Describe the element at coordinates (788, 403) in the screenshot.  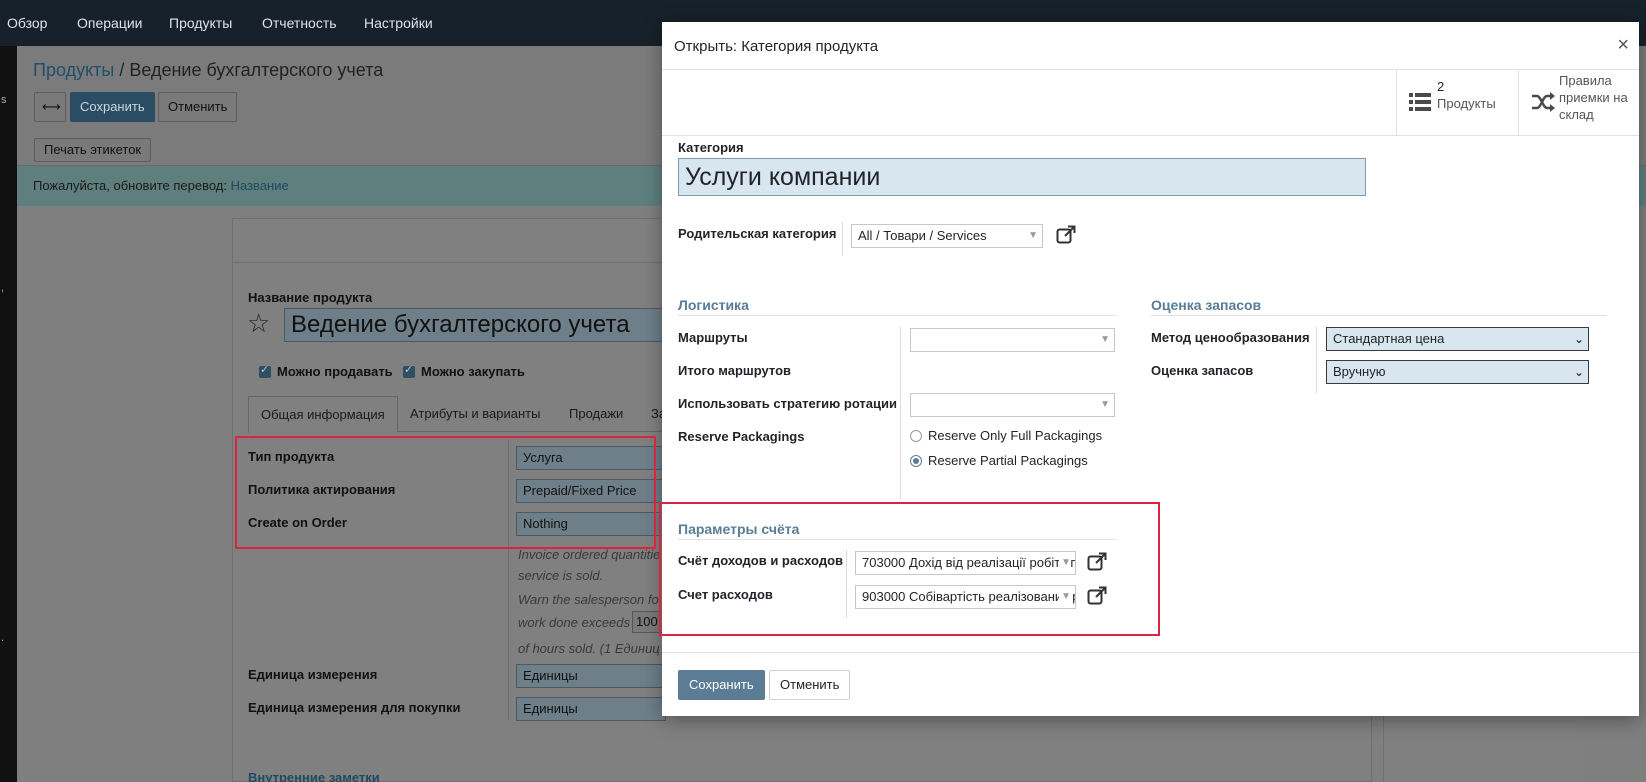
I see `removal-strategy-label: Использовать стратегию ротации` at that location.